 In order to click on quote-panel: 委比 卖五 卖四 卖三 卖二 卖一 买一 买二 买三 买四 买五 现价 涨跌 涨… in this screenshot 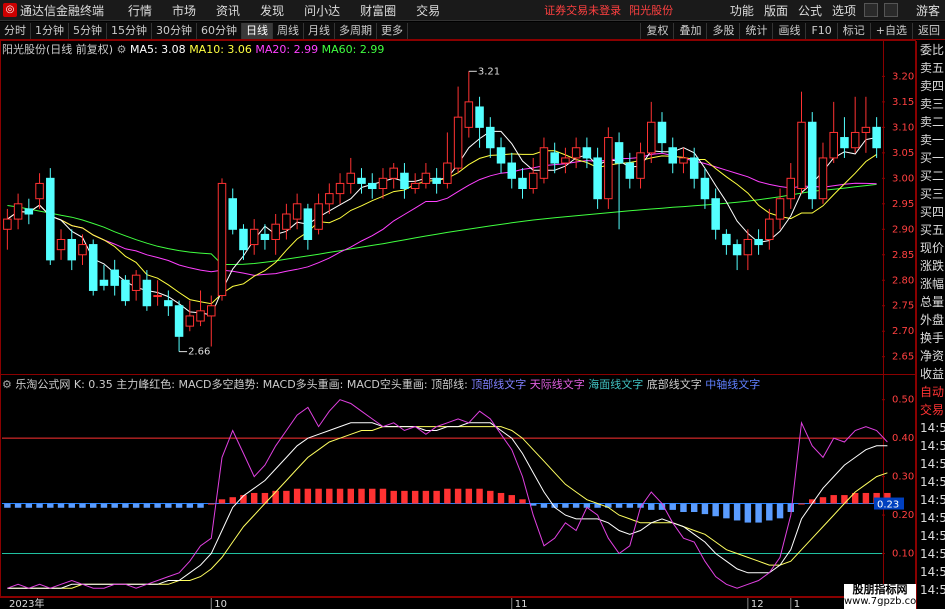, I will do `click(930, 325)`.